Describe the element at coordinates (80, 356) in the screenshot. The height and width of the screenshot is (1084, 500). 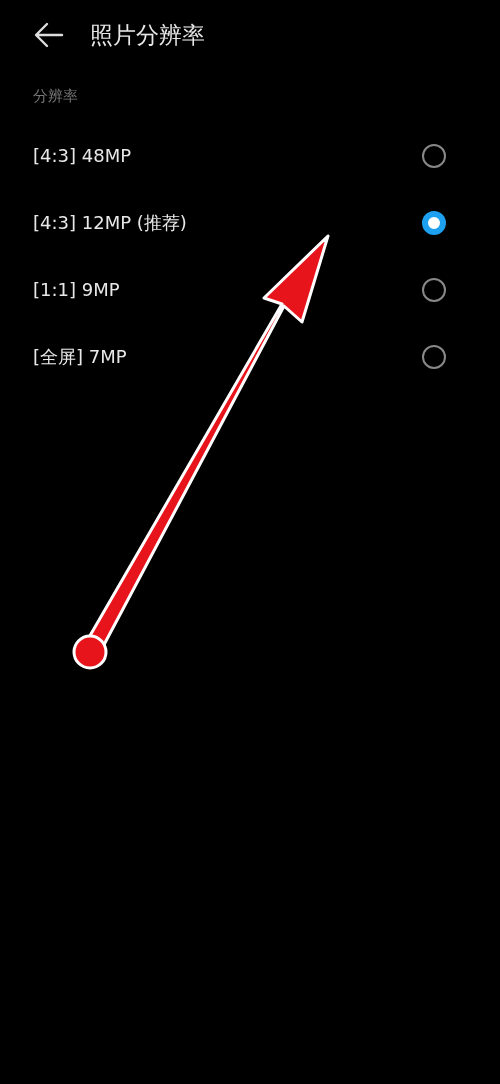
I see `option-label: [全屏] 7MP` at that location.